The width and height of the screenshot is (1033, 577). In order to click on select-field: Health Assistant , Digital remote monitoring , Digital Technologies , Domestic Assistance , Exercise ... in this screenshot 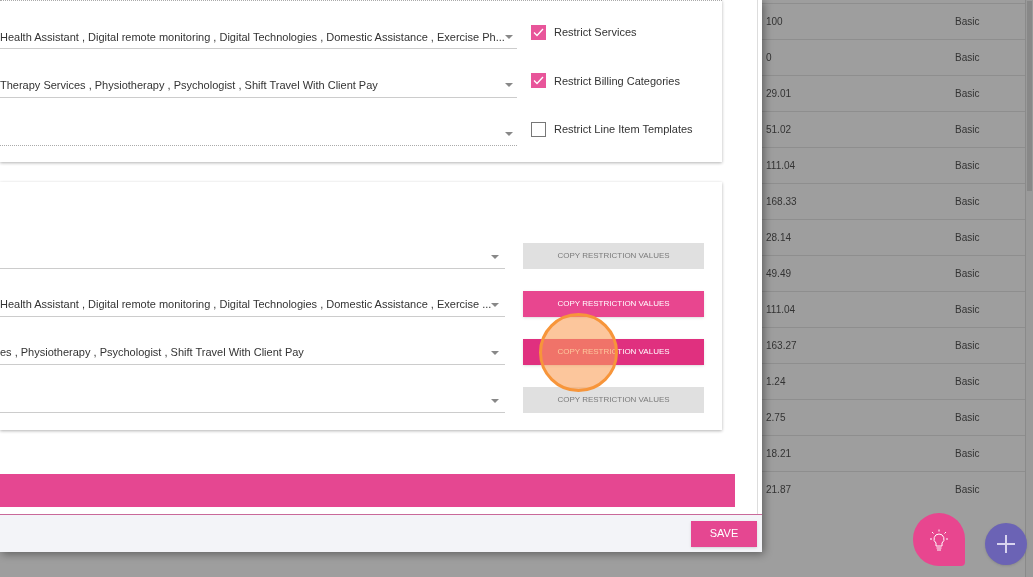, I will do `click(252, 305)`.